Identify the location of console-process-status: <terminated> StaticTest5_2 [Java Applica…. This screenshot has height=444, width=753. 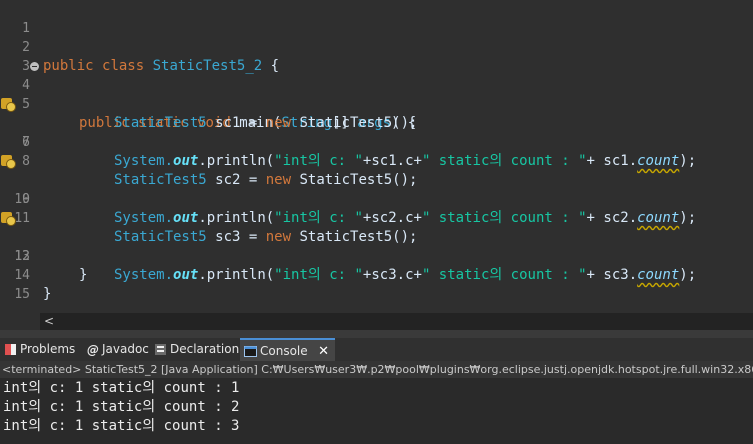
(376, 369).